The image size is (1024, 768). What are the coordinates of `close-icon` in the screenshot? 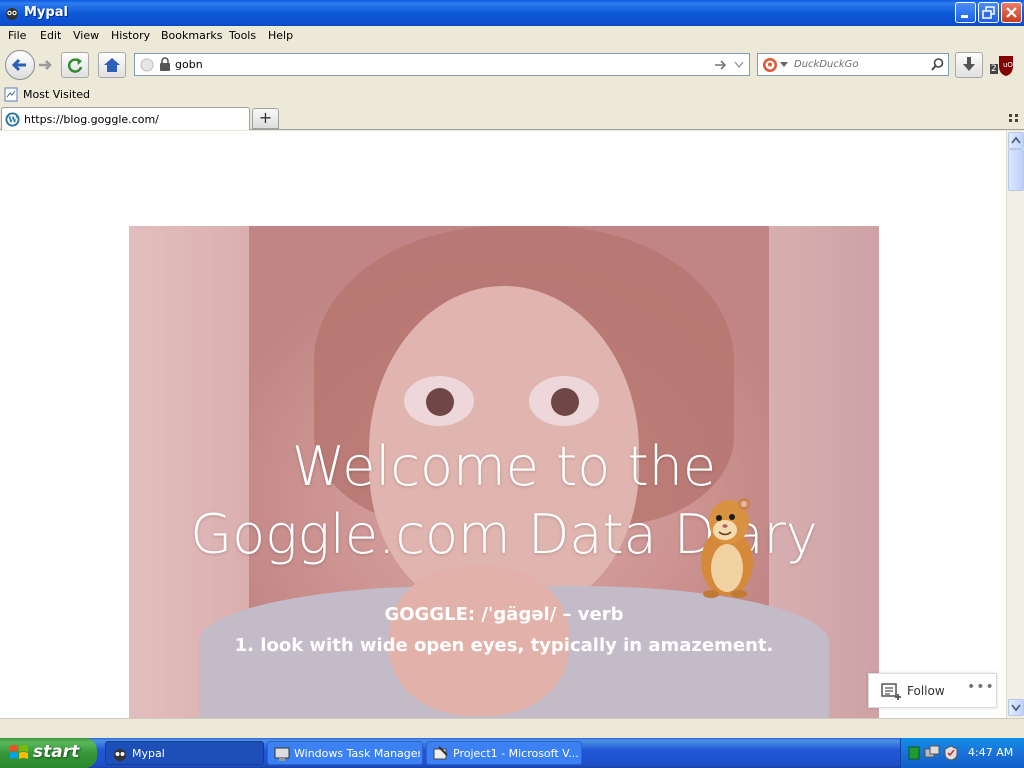 It's located at (1011, 12).